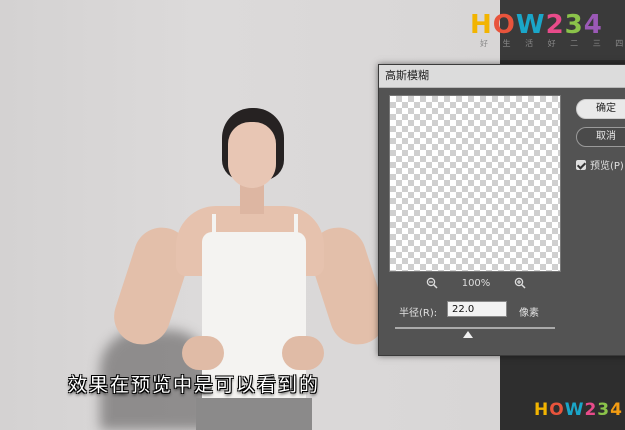 This screenshot has width=625, height=430. Describe the element at coordinates (254, 414) in the screenshot. I see `pants` at that location.